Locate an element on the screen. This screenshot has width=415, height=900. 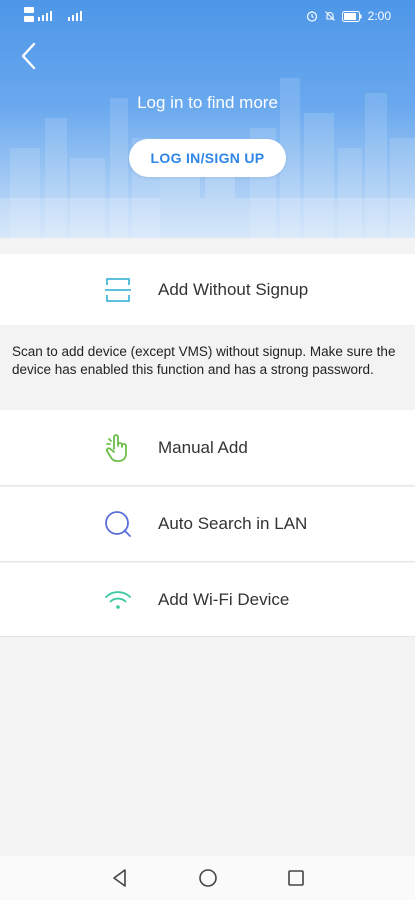
add-wifi-device-label: Add Wi-Fi Device is located at coordinates (224, 599).